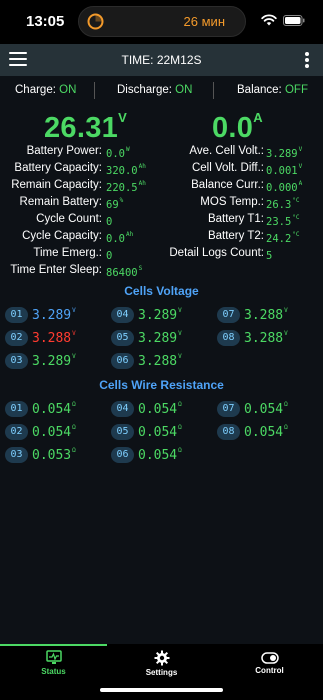  What do you see at coordinates (161, 658) in the screenshot?
I see `gear-icon` at bounding box center [161, 658].